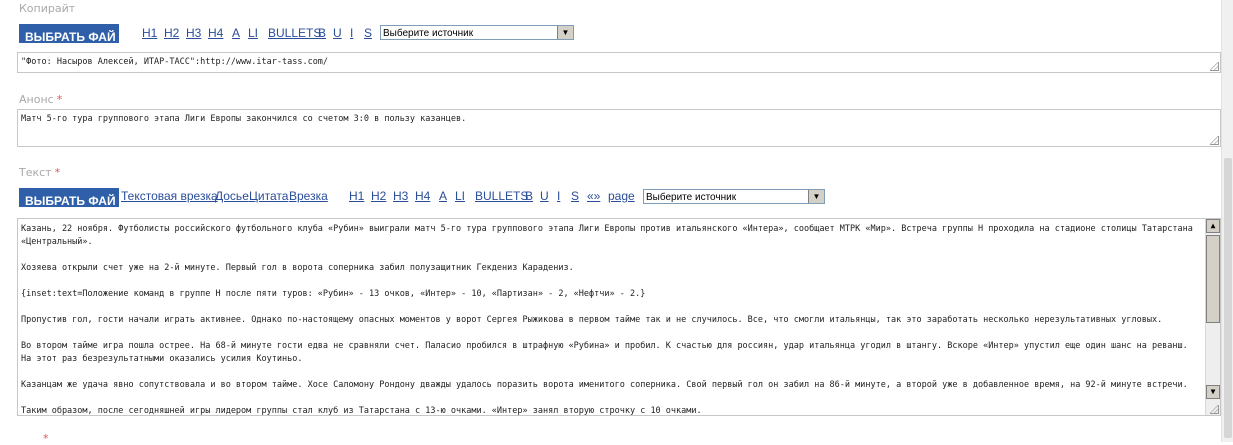 The height and width of the screenshot is (445, 1233). What do you see at coordinates (69, 33) in the screenshot?
I see `copyright-upload-button: ВЫБРАТЬ ФАЙ` at bounding box center [69, 33].